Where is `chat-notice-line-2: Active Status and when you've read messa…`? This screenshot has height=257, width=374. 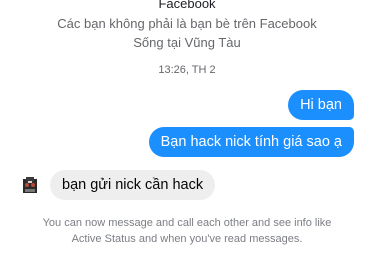 chat-notice-line-2: Active Status and when you've read messa… is located at coordinates (187, 239).